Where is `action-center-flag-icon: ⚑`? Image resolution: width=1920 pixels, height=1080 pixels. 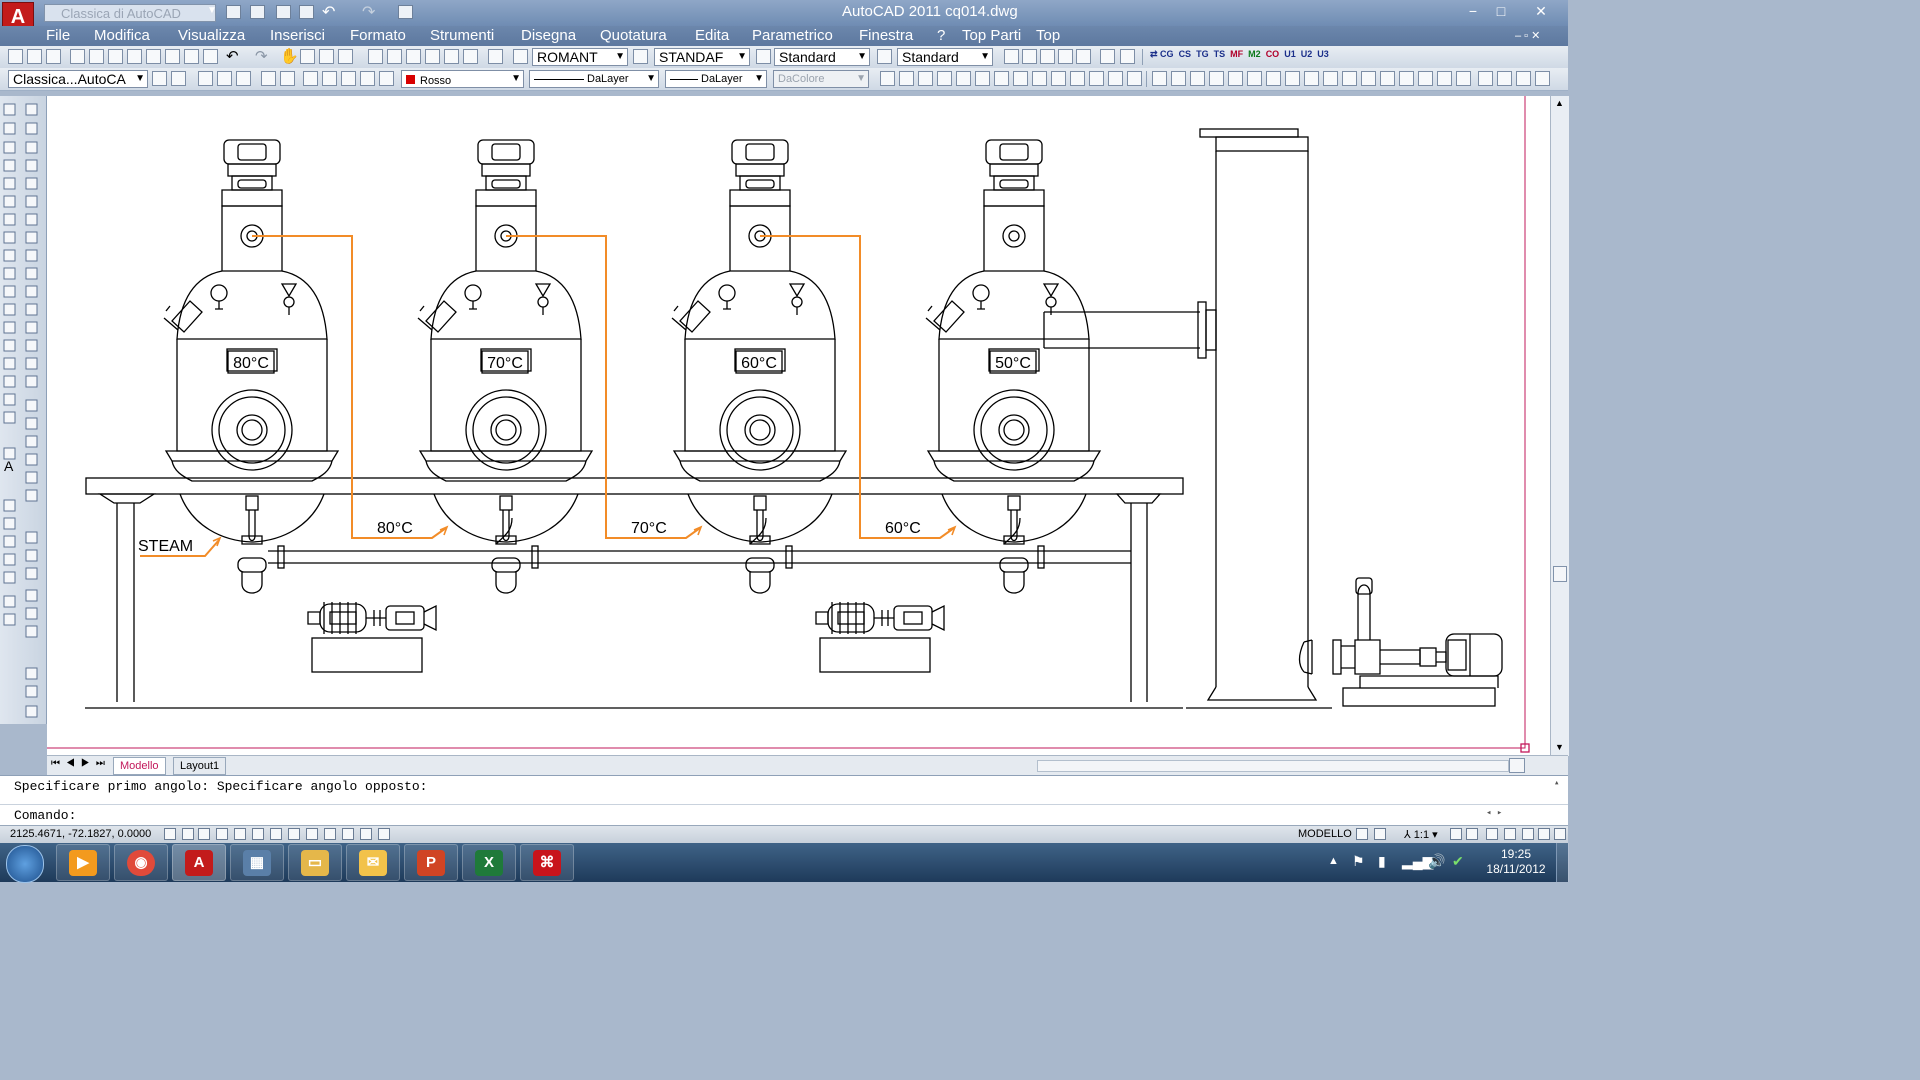 action-center-flag-icon: ⚑ is located at coordinates (1358, 861).